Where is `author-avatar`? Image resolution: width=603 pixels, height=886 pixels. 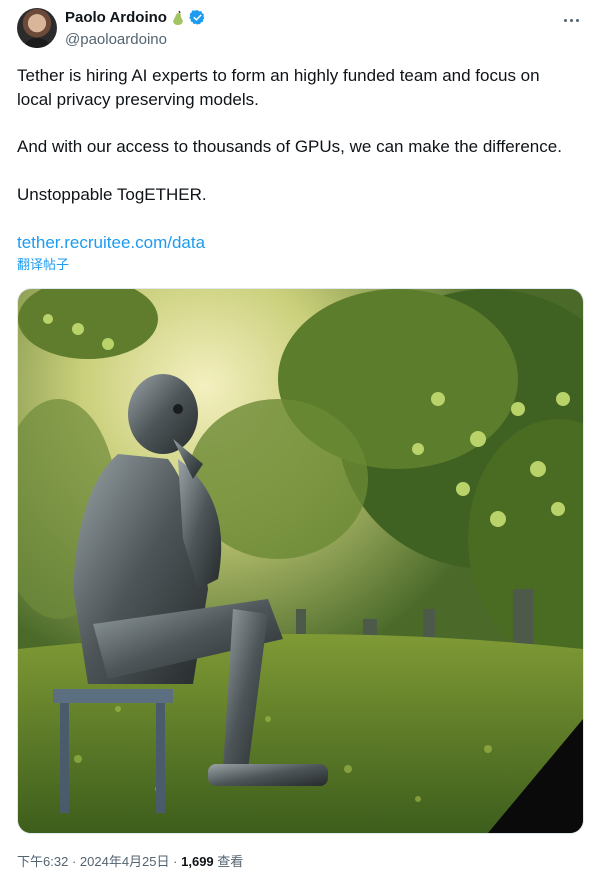
author-avatar is located at coordinates (37, 28).